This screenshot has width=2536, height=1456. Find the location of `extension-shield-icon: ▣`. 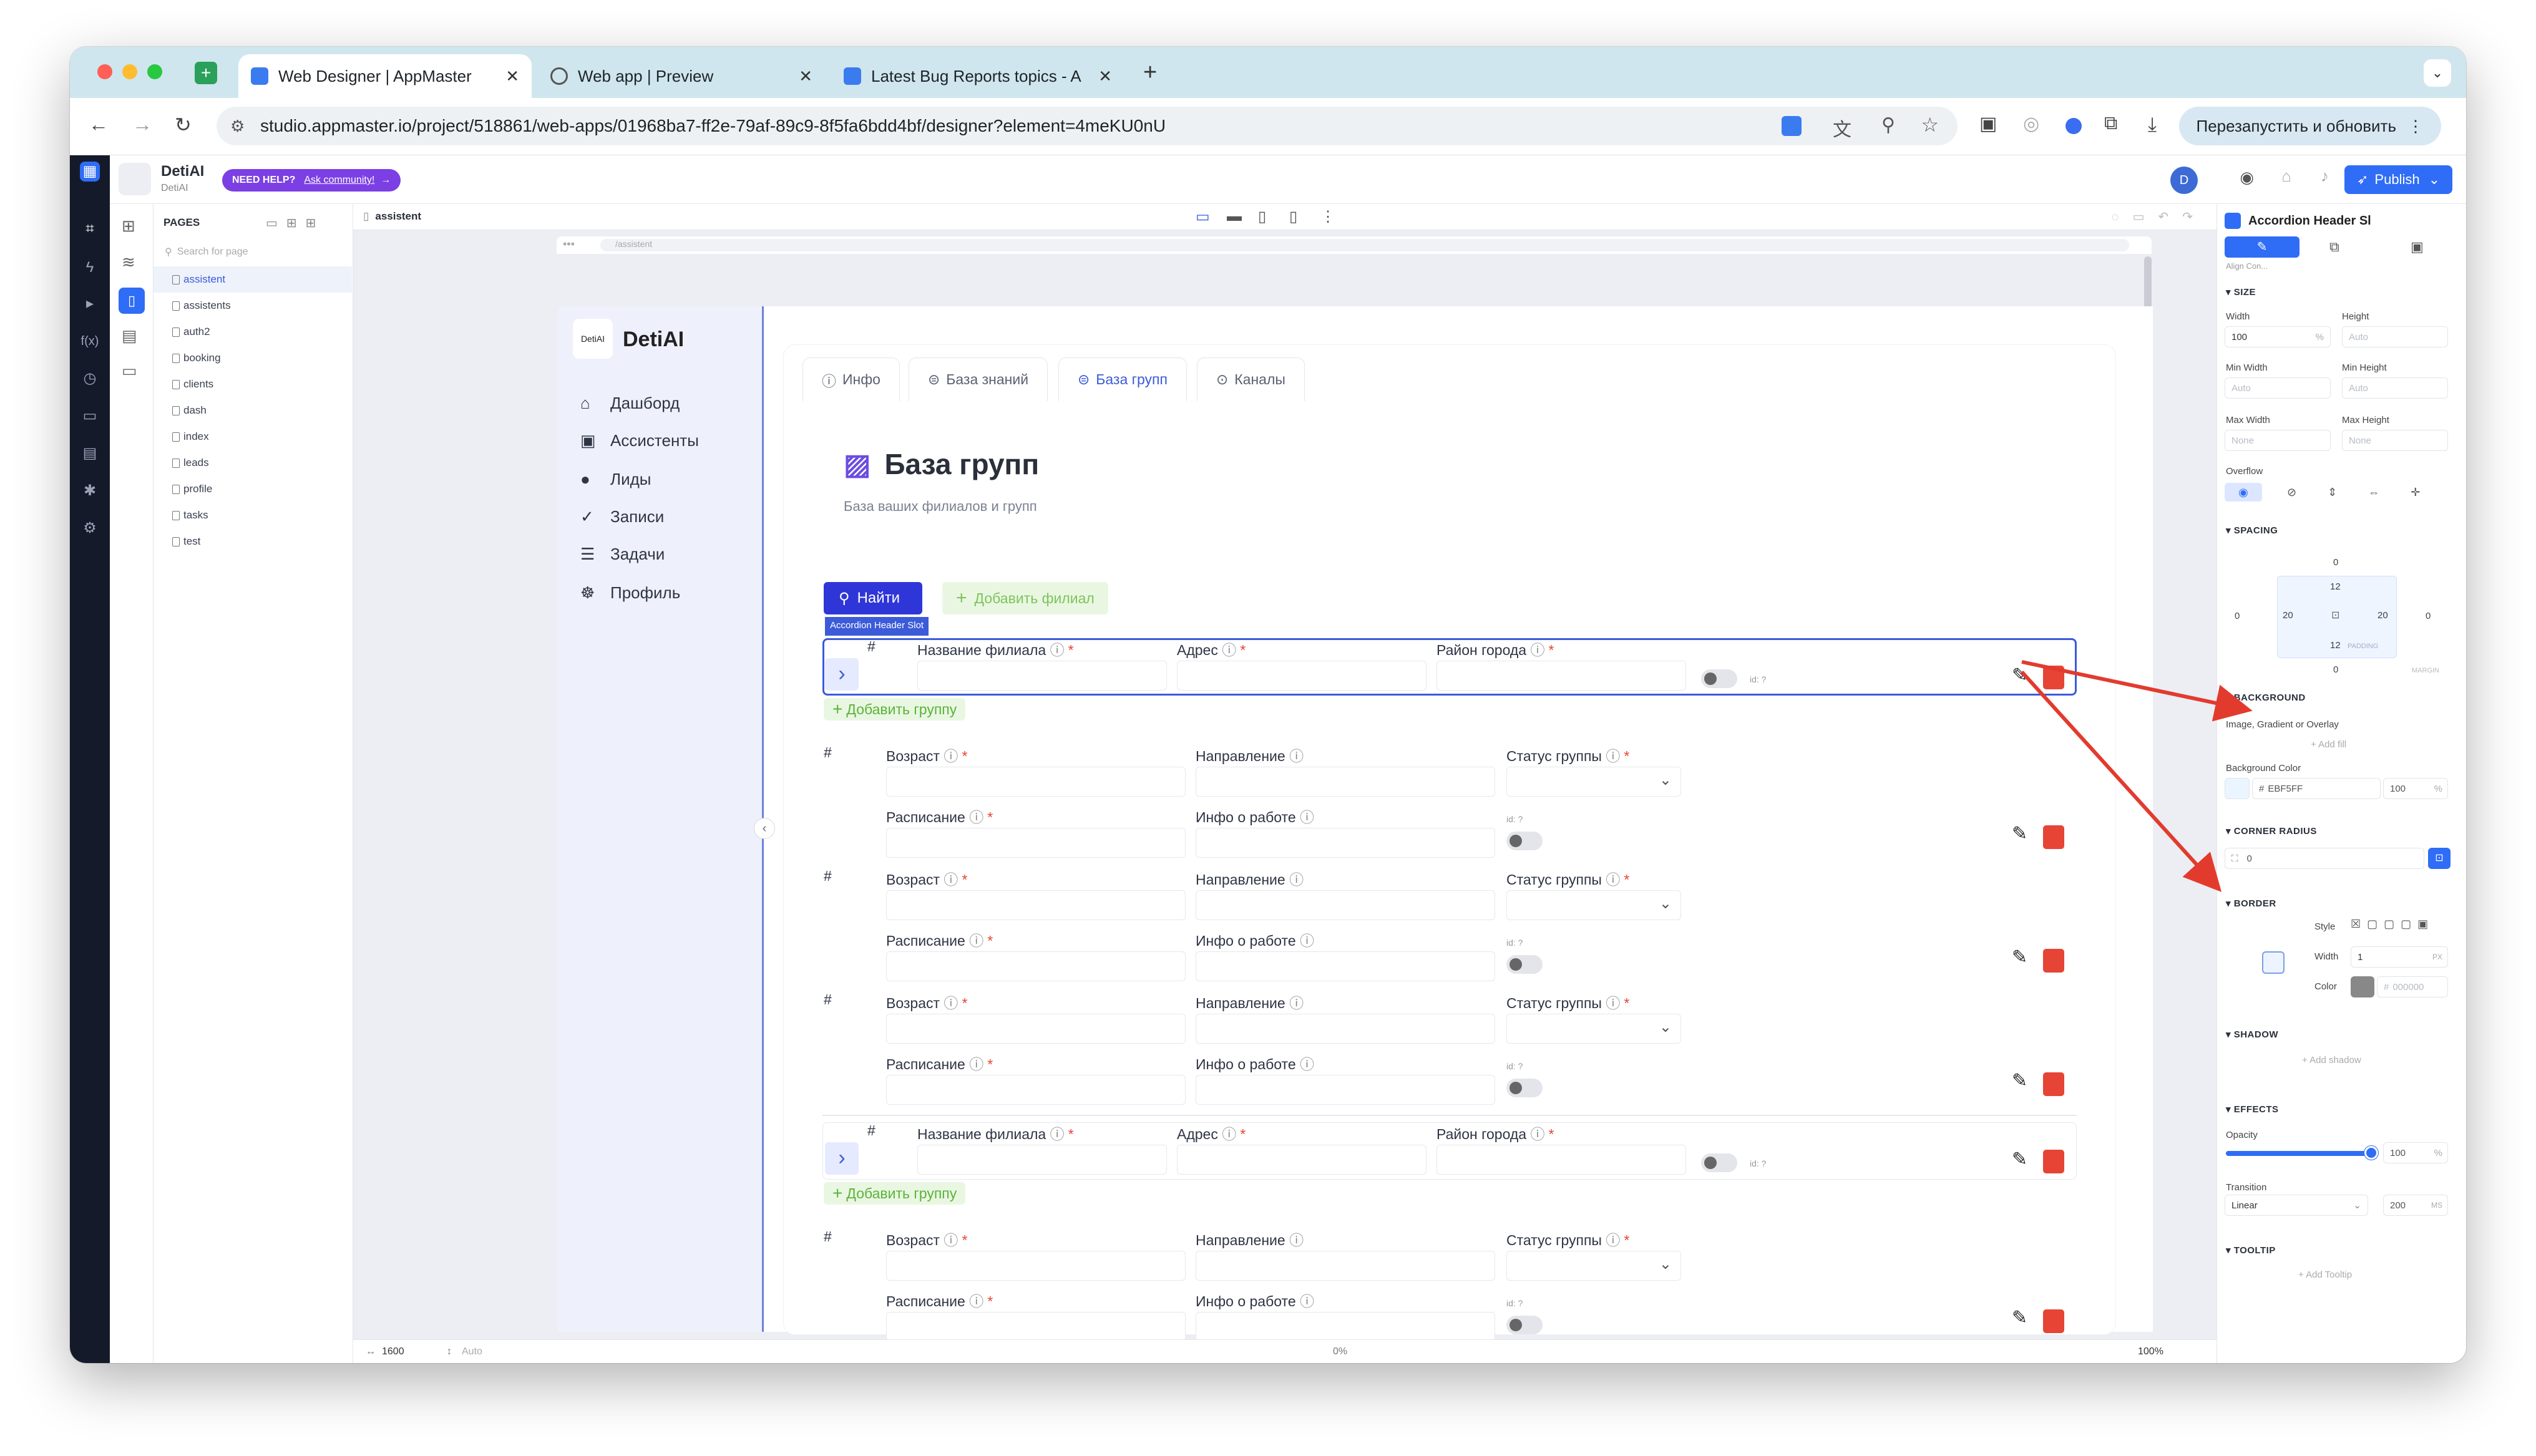

extension-shield-icon: ▣ is located at coordinates (1988, 124).